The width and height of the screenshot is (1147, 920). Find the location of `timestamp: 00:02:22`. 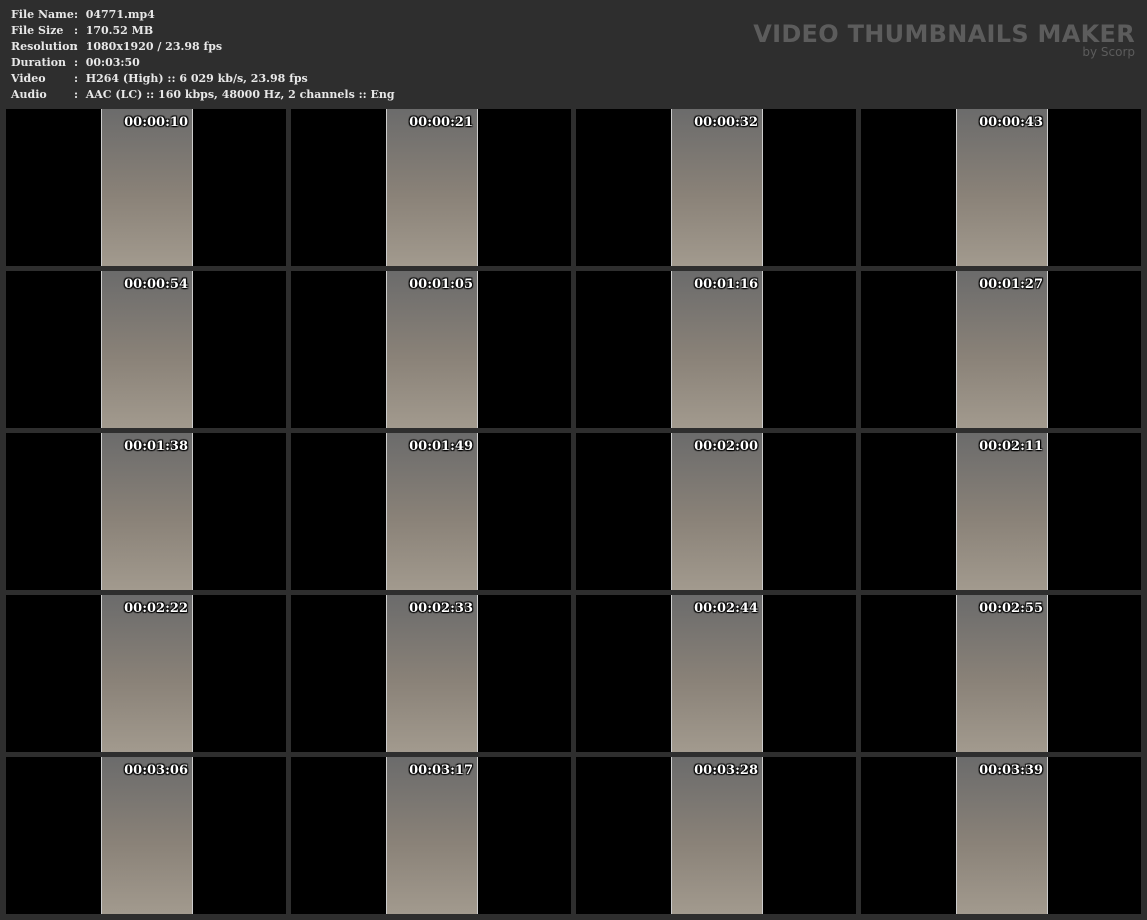

timestamp: 00:02:22 is located at coordinates (156, 608).